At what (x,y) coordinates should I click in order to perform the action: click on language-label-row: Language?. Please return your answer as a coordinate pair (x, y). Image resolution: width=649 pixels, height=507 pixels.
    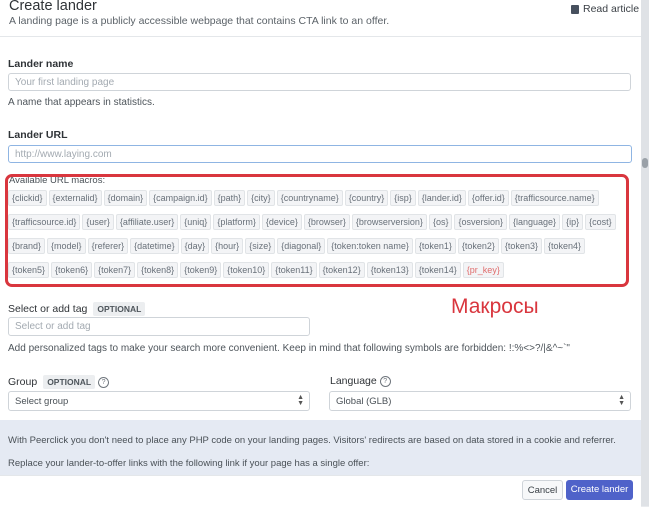
    Looking at the image, I should click on (360, 381).